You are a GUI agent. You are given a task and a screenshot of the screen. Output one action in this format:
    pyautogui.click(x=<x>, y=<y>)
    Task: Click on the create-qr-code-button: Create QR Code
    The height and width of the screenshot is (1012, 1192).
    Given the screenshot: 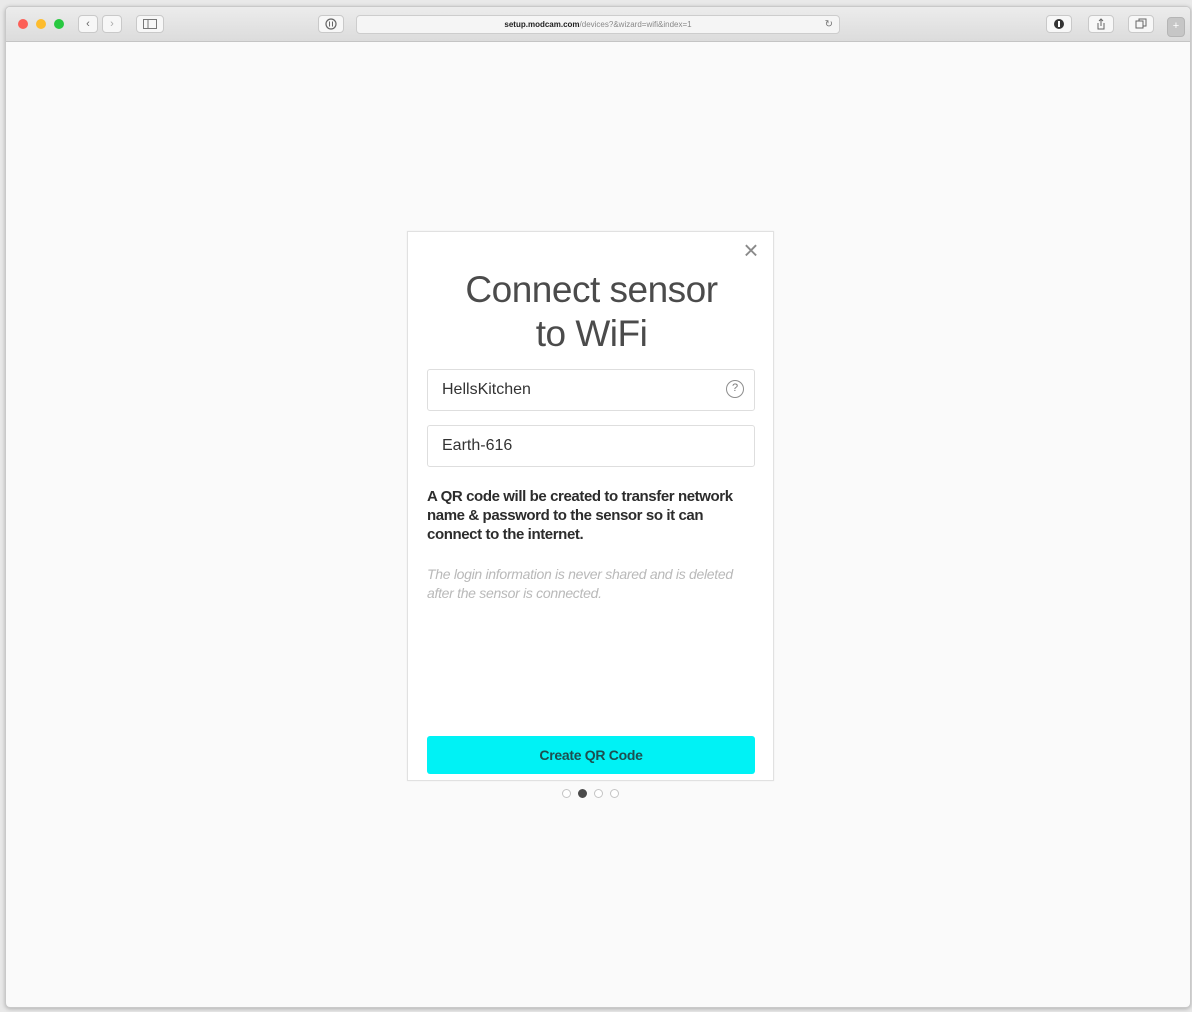 What is the action you would take?
    pyautogui.click(x=591, y=755)
    